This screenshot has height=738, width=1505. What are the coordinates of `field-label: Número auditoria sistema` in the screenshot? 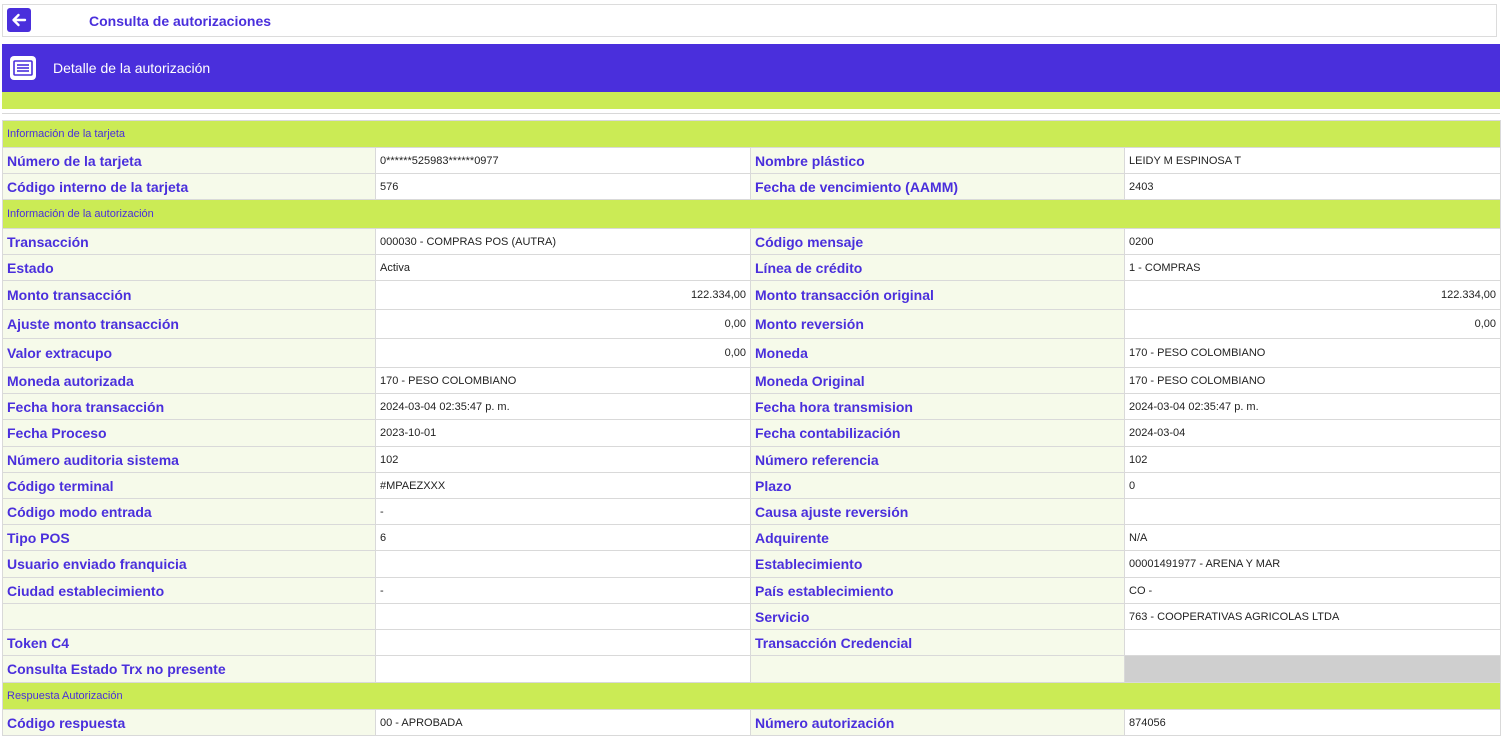 It's located at (189, 459).